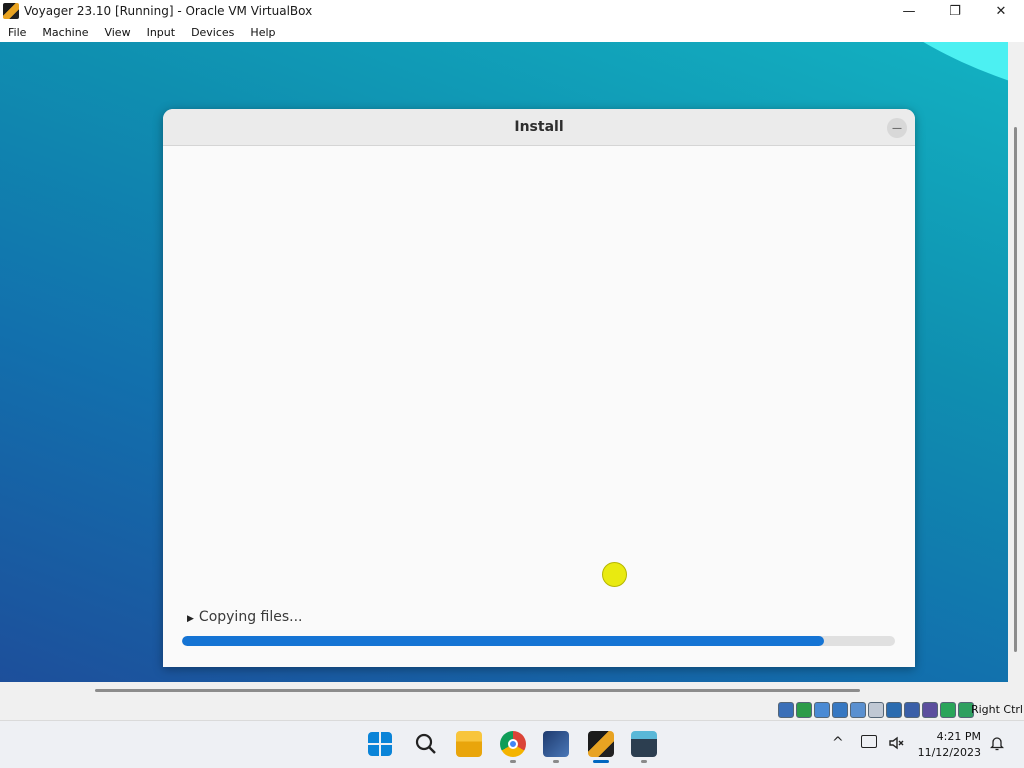 This screenshot has height=768, width=1024. Describe the element at coordinates (477, 690) in the screenshot. I see `horizontal-scroll-thumb` at that location.